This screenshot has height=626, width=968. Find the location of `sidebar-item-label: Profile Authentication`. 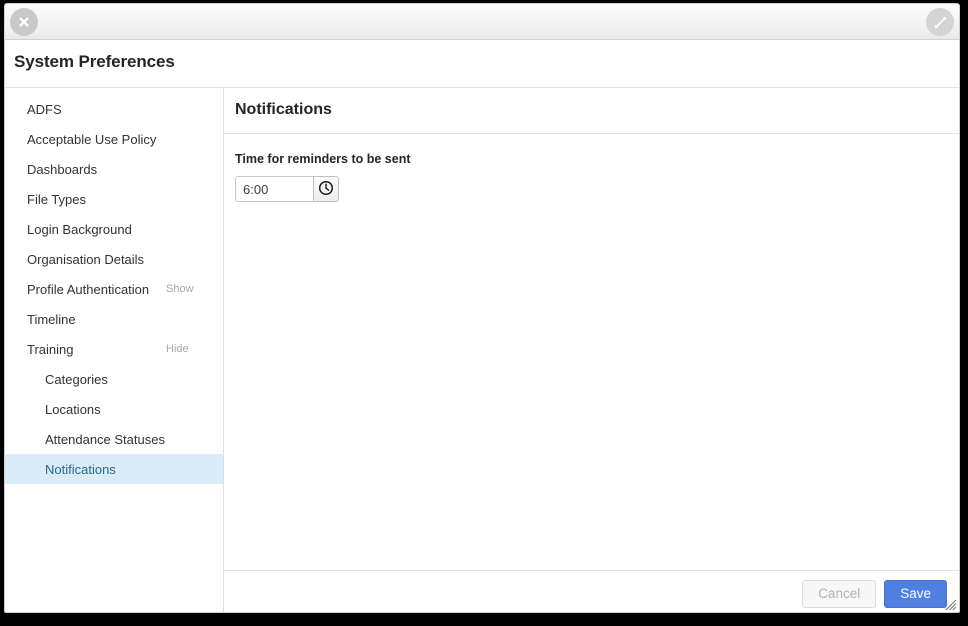

sidebar-item-label: Profile Authentication is located at coordinates (88, 289).